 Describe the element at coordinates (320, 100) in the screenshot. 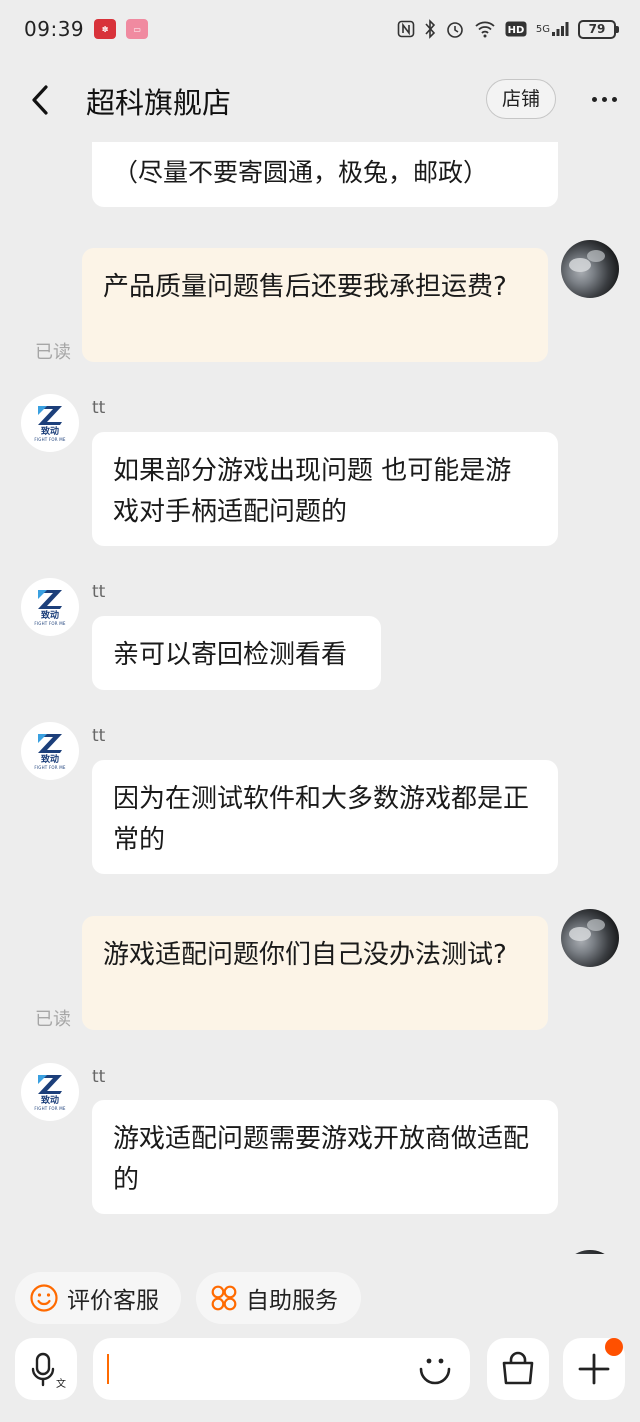

I see `chat-header: 超科旗舰店 店铺` at that location.